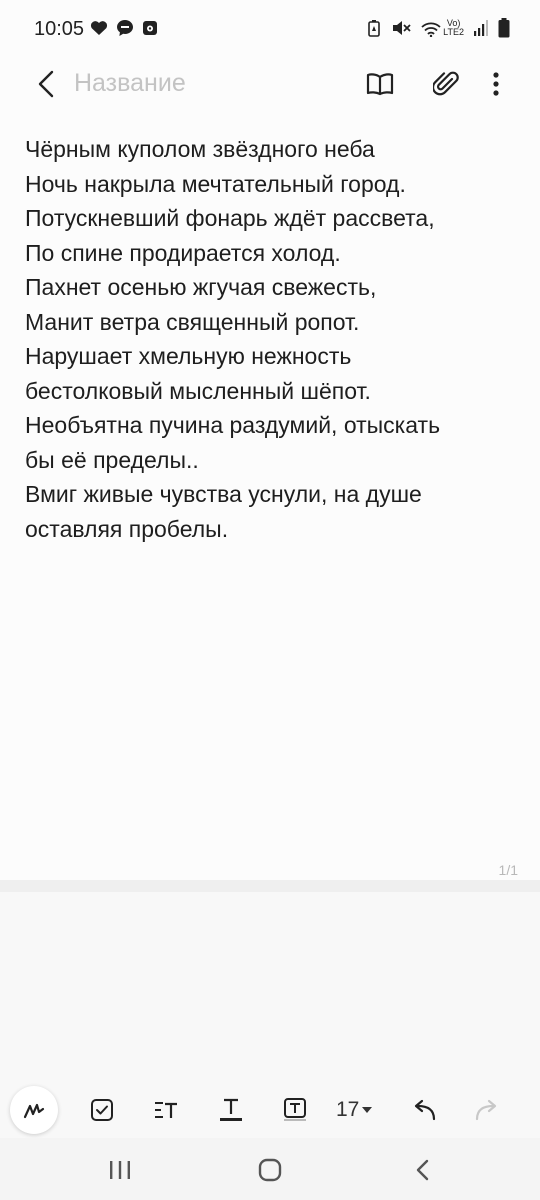  What do you see at coordinates (374, 28) in the screenshot?
I see `battery-saver-icon` at bounding box center [374, 28].